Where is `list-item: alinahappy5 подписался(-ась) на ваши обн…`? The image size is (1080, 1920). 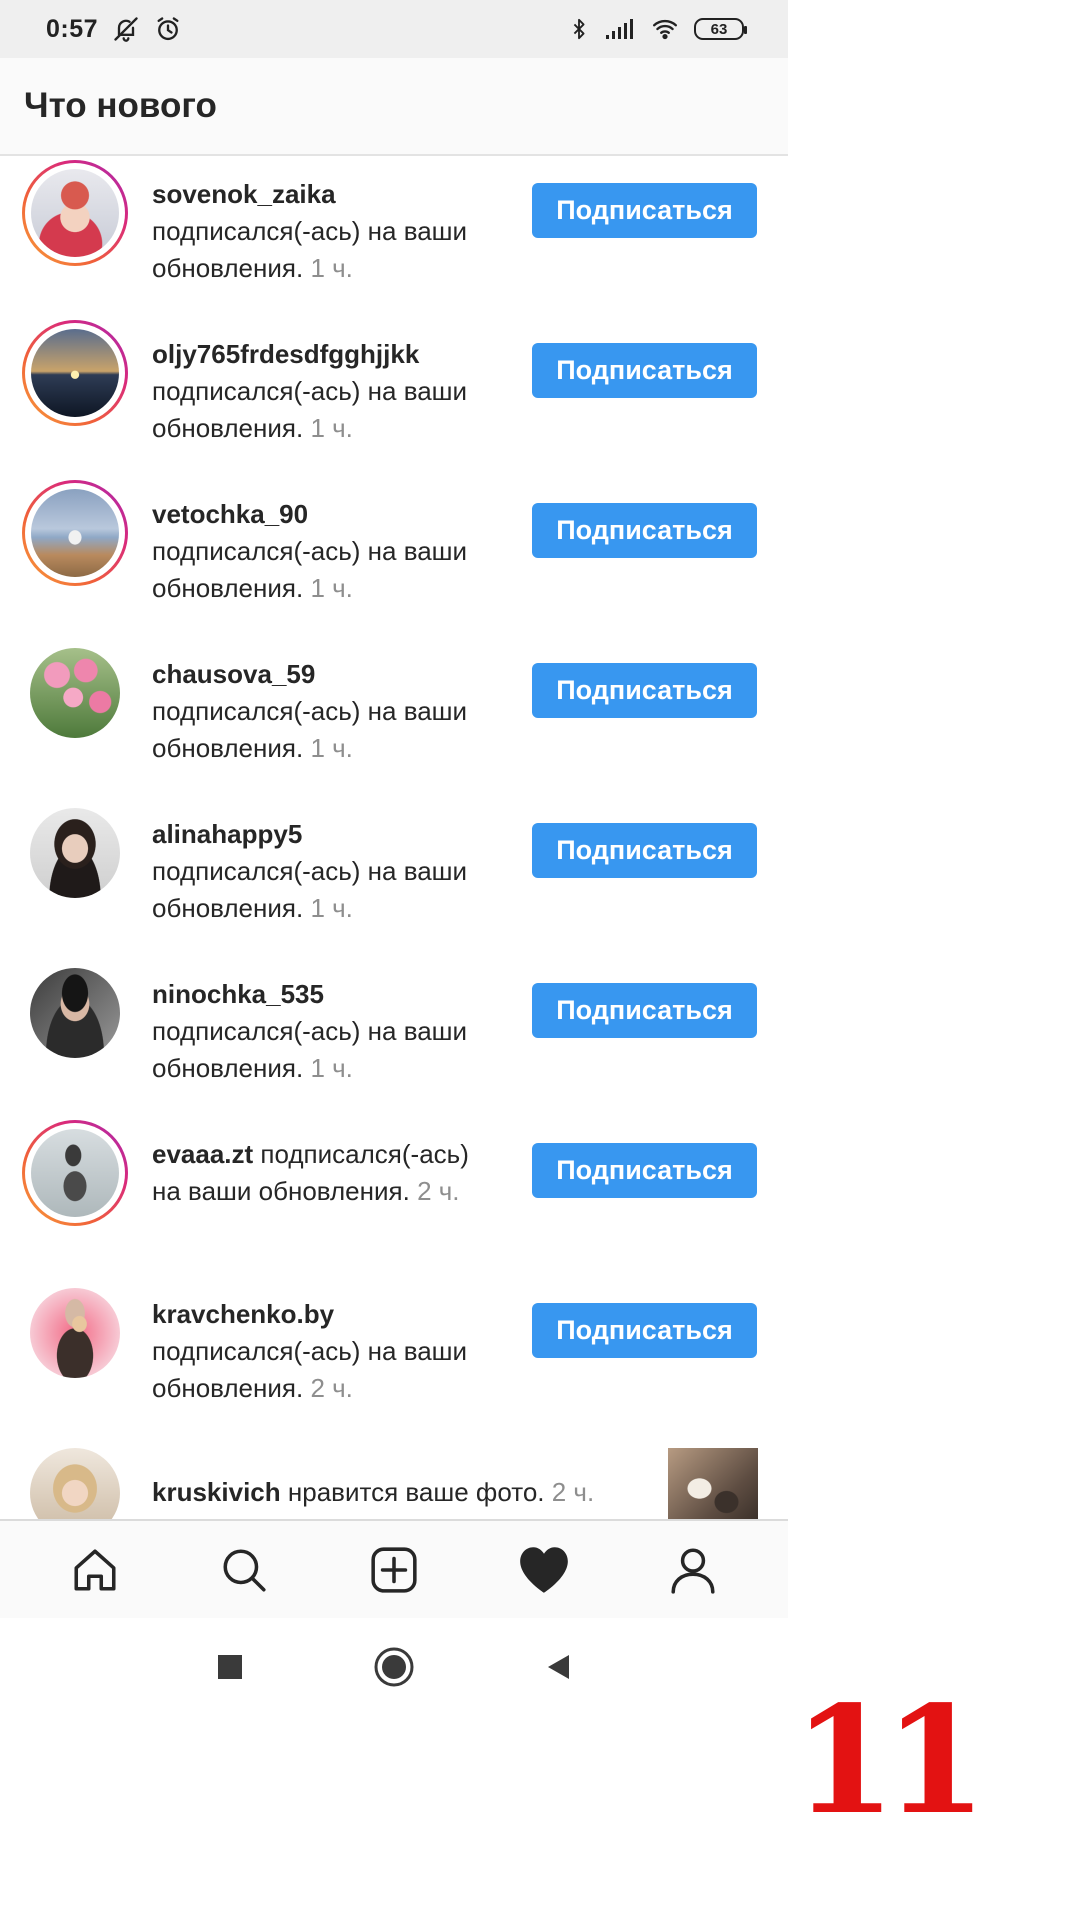 list-item: alinahappy5 подписался(-ась) на ваши обн… is located at coordinates (394, 876).